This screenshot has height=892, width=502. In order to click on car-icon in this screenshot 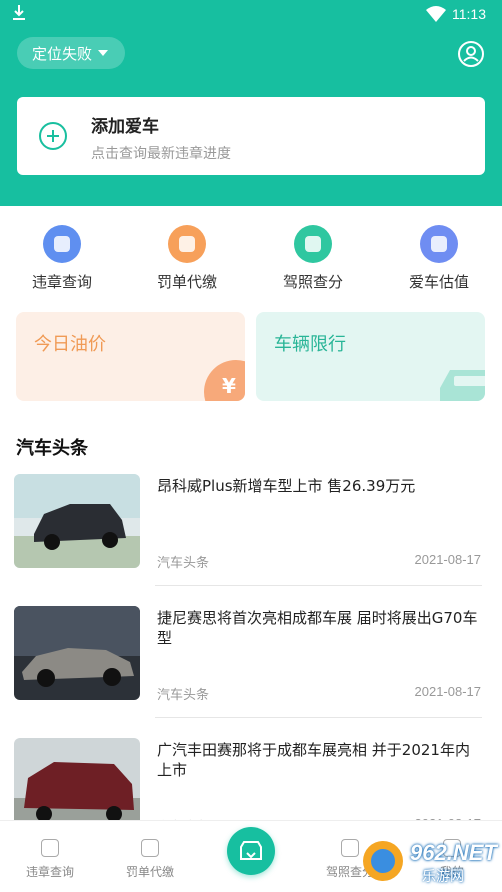, I will do `click(462, 385)`.